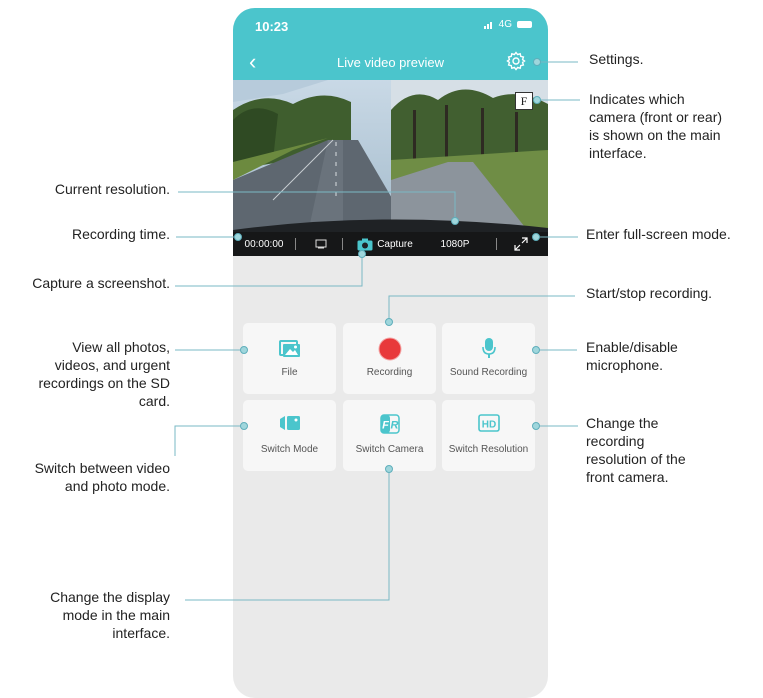 Image resolution: width=763 pixels, height=698 pixels. What do you see at coordinates (112, 189) in the screenshot?
I see `annotation-current-resolution: Current resolution.` at bounding box center [112, 189].